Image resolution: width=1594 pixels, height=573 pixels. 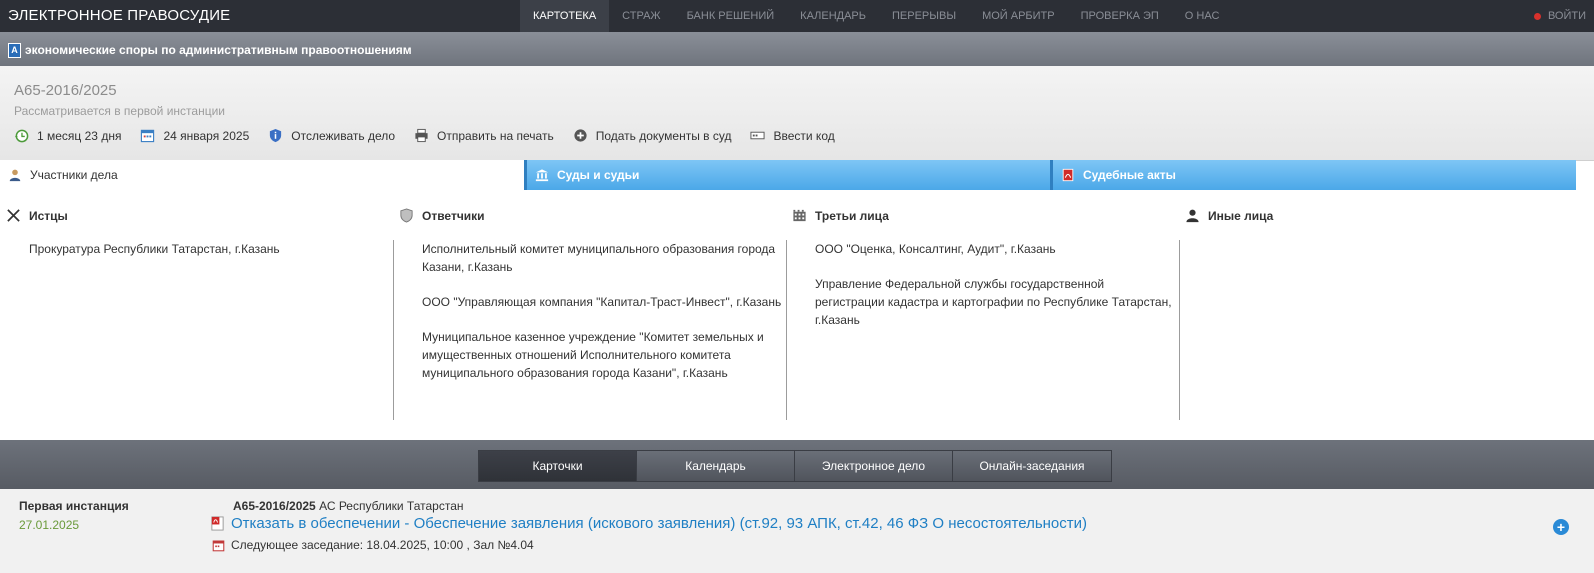 What do you see at coordinates (262, 175) in the screenshot?
I see `tab-participants: Участники дела` at bounding box center [262, 175].